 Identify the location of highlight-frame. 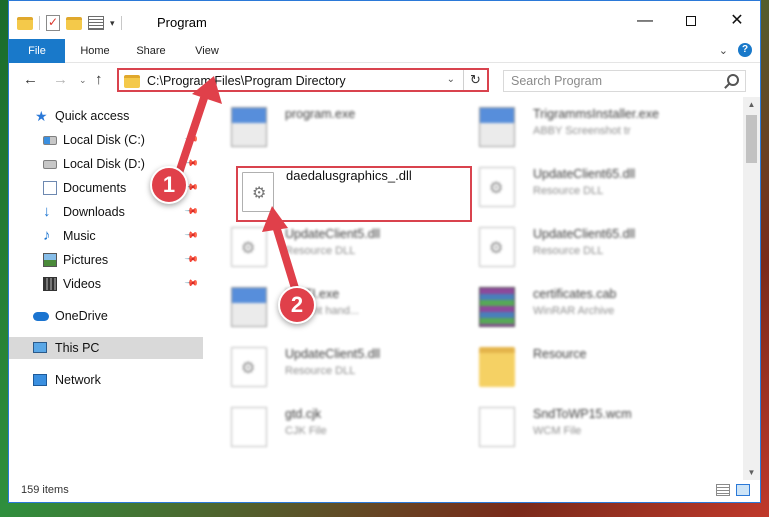
(354, 194).